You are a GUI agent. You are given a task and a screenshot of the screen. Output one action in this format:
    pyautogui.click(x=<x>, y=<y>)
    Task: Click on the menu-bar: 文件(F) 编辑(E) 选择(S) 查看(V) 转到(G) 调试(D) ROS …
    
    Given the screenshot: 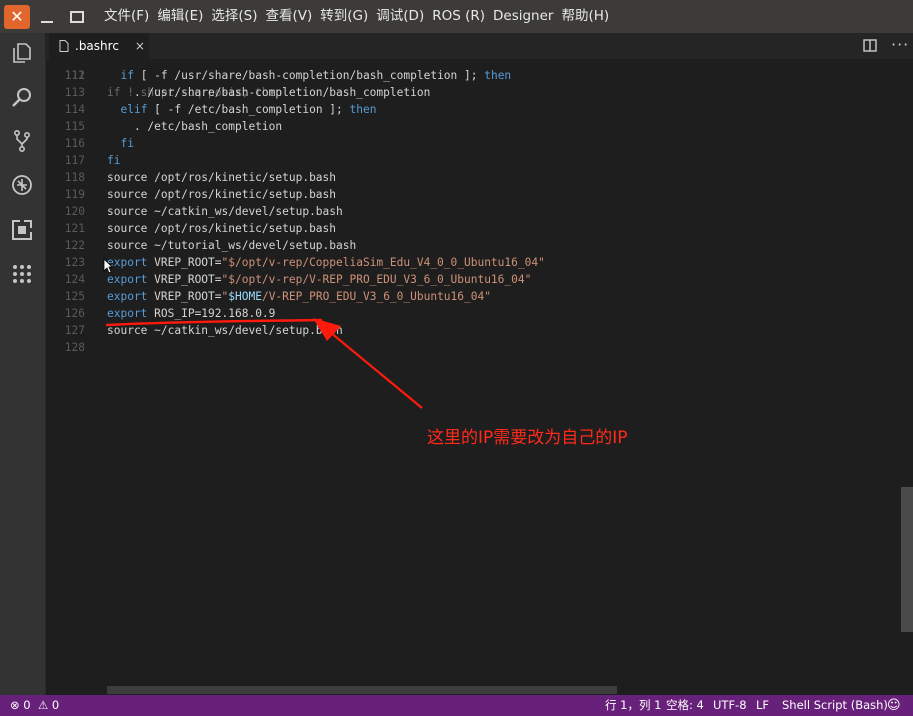 What is the action you would take?
    pyautogui.click(x=356, y=16)
    